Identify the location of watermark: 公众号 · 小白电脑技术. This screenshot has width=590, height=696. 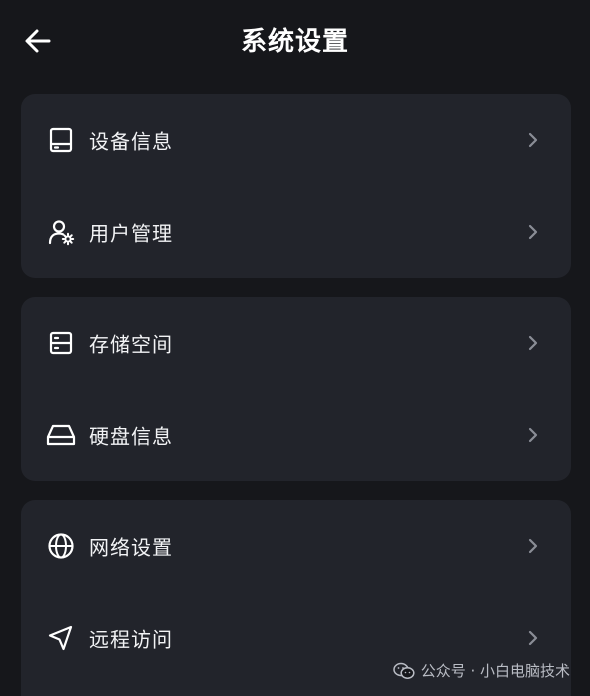
(481, 670).